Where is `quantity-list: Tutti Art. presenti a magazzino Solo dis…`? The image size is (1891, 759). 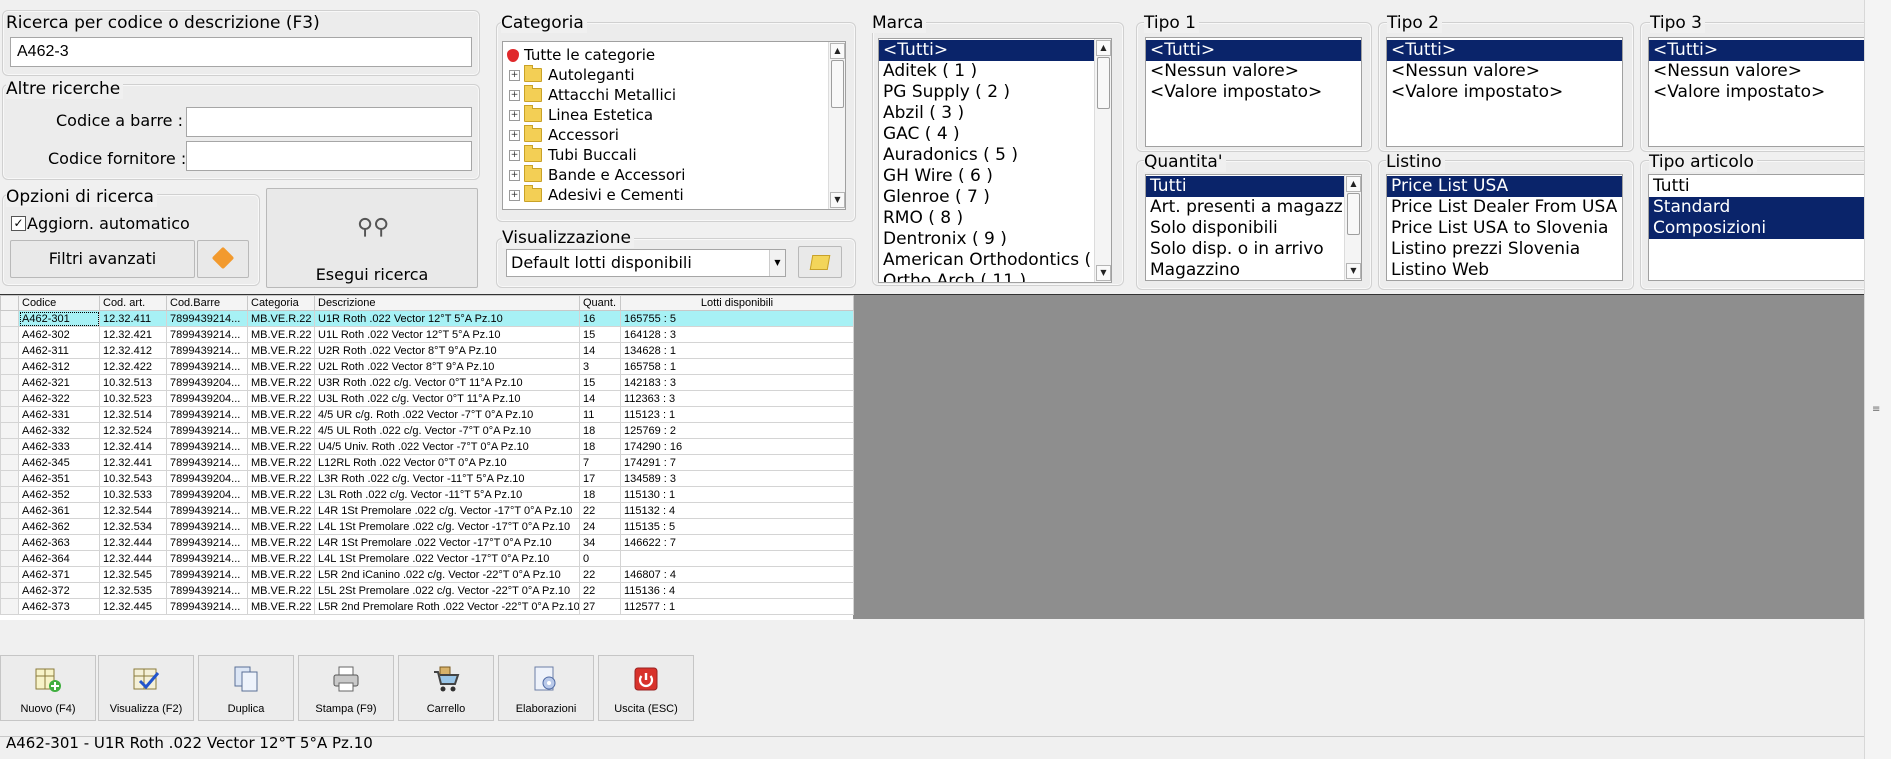 quantity-list: Tutti Art. presenti a magazzino Solo dis… is located at coordinates (1253, 227).